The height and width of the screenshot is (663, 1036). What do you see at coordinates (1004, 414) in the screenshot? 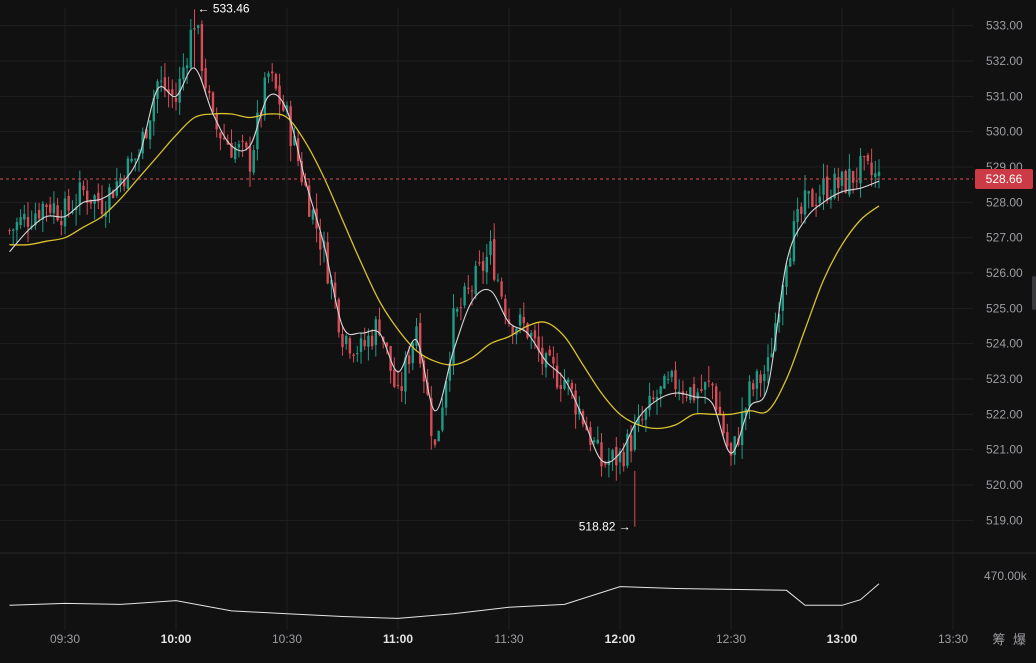
I see `y-tick-label: 522.00` at bounding box center [1004, 414].